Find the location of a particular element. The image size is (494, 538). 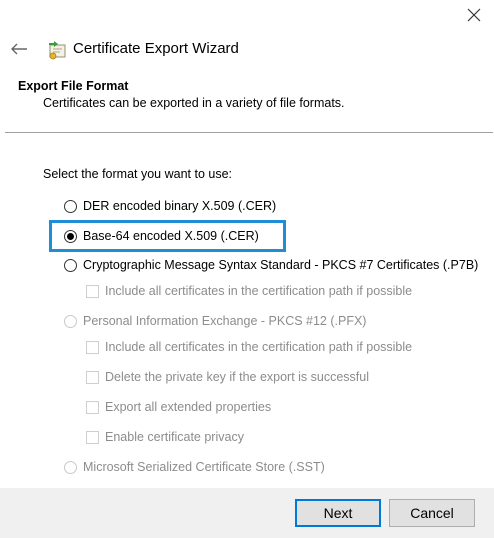

close-button is located at coordinates (474, 15).